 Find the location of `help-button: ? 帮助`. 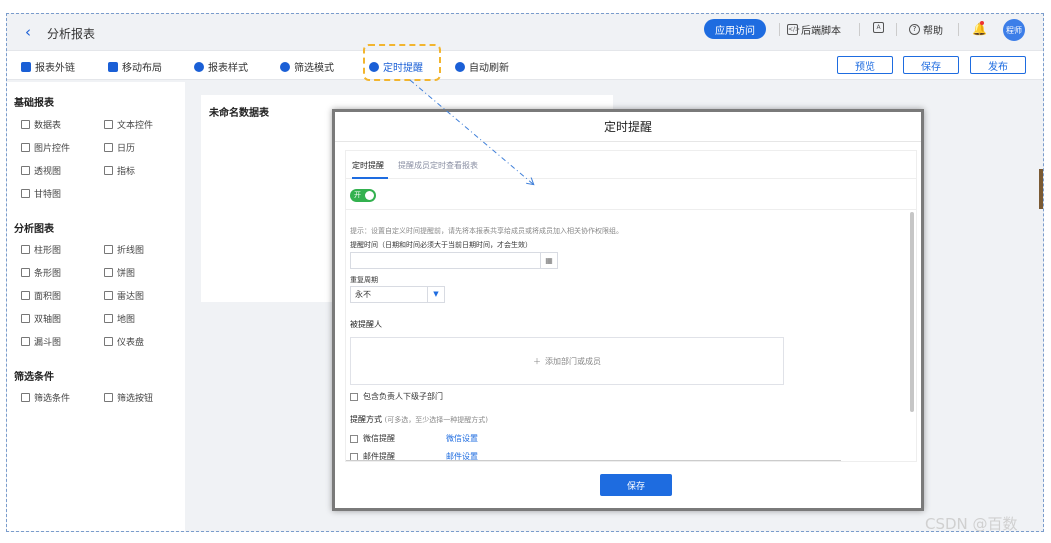

help-button: ? 帮助 is located at coordinates (926, 29).